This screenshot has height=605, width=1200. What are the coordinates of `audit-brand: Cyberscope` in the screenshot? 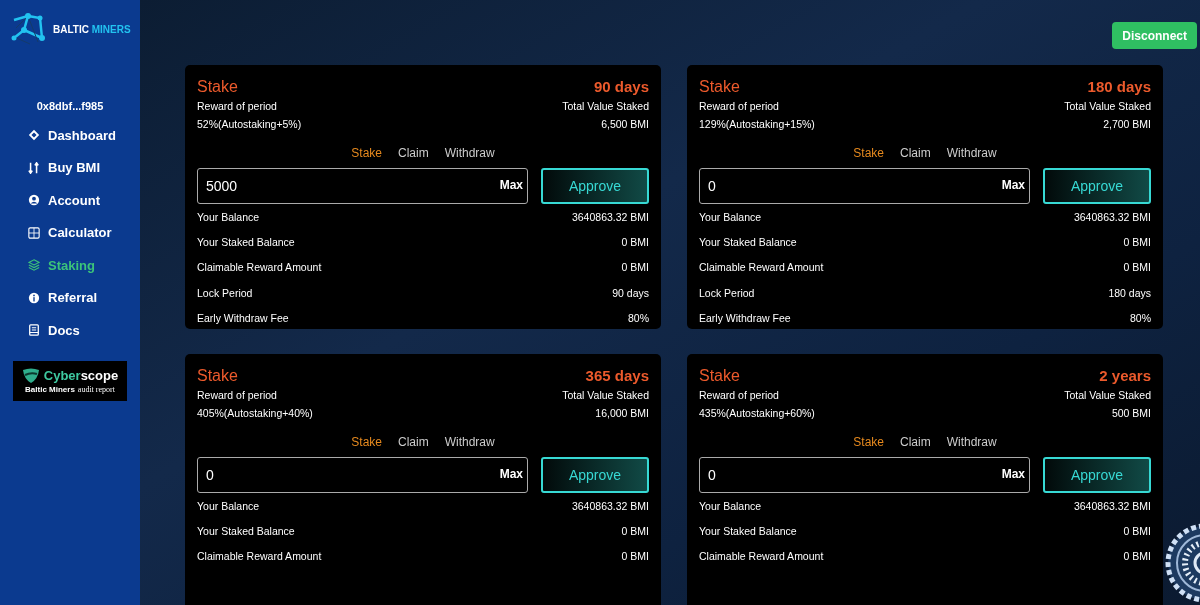 It's located at (81, 375).